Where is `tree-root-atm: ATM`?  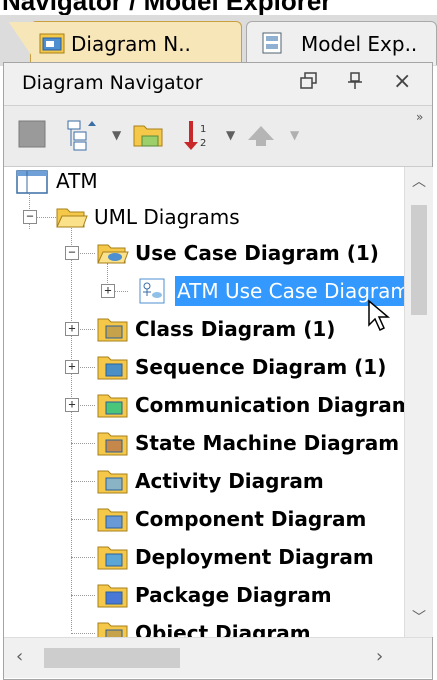 tree-root-atm: ATM is located at coordinates (56, 182).